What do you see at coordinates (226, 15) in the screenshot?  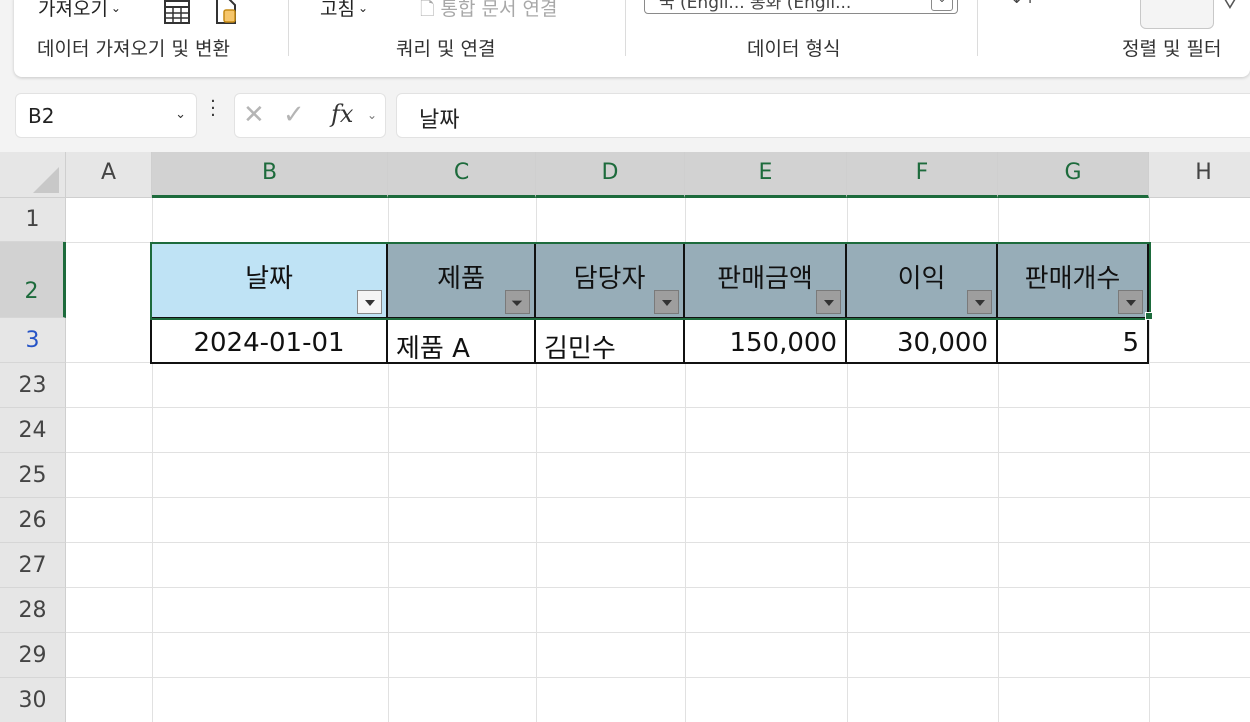 I see `existing-connections-icon` at bounding box center [226, 15].